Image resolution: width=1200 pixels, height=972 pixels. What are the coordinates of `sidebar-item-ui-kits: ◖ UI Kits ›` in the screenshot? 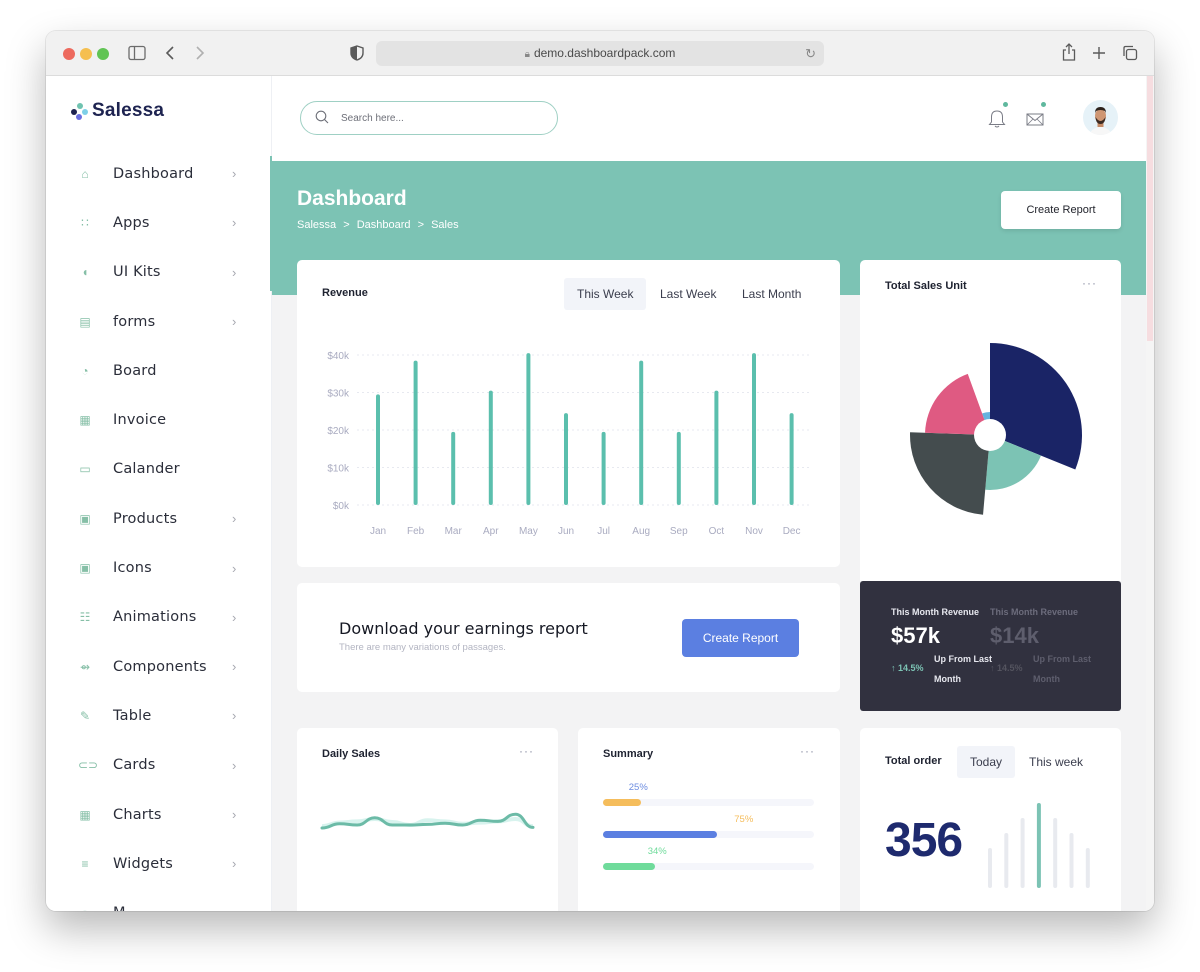 It's located at (159, 272).